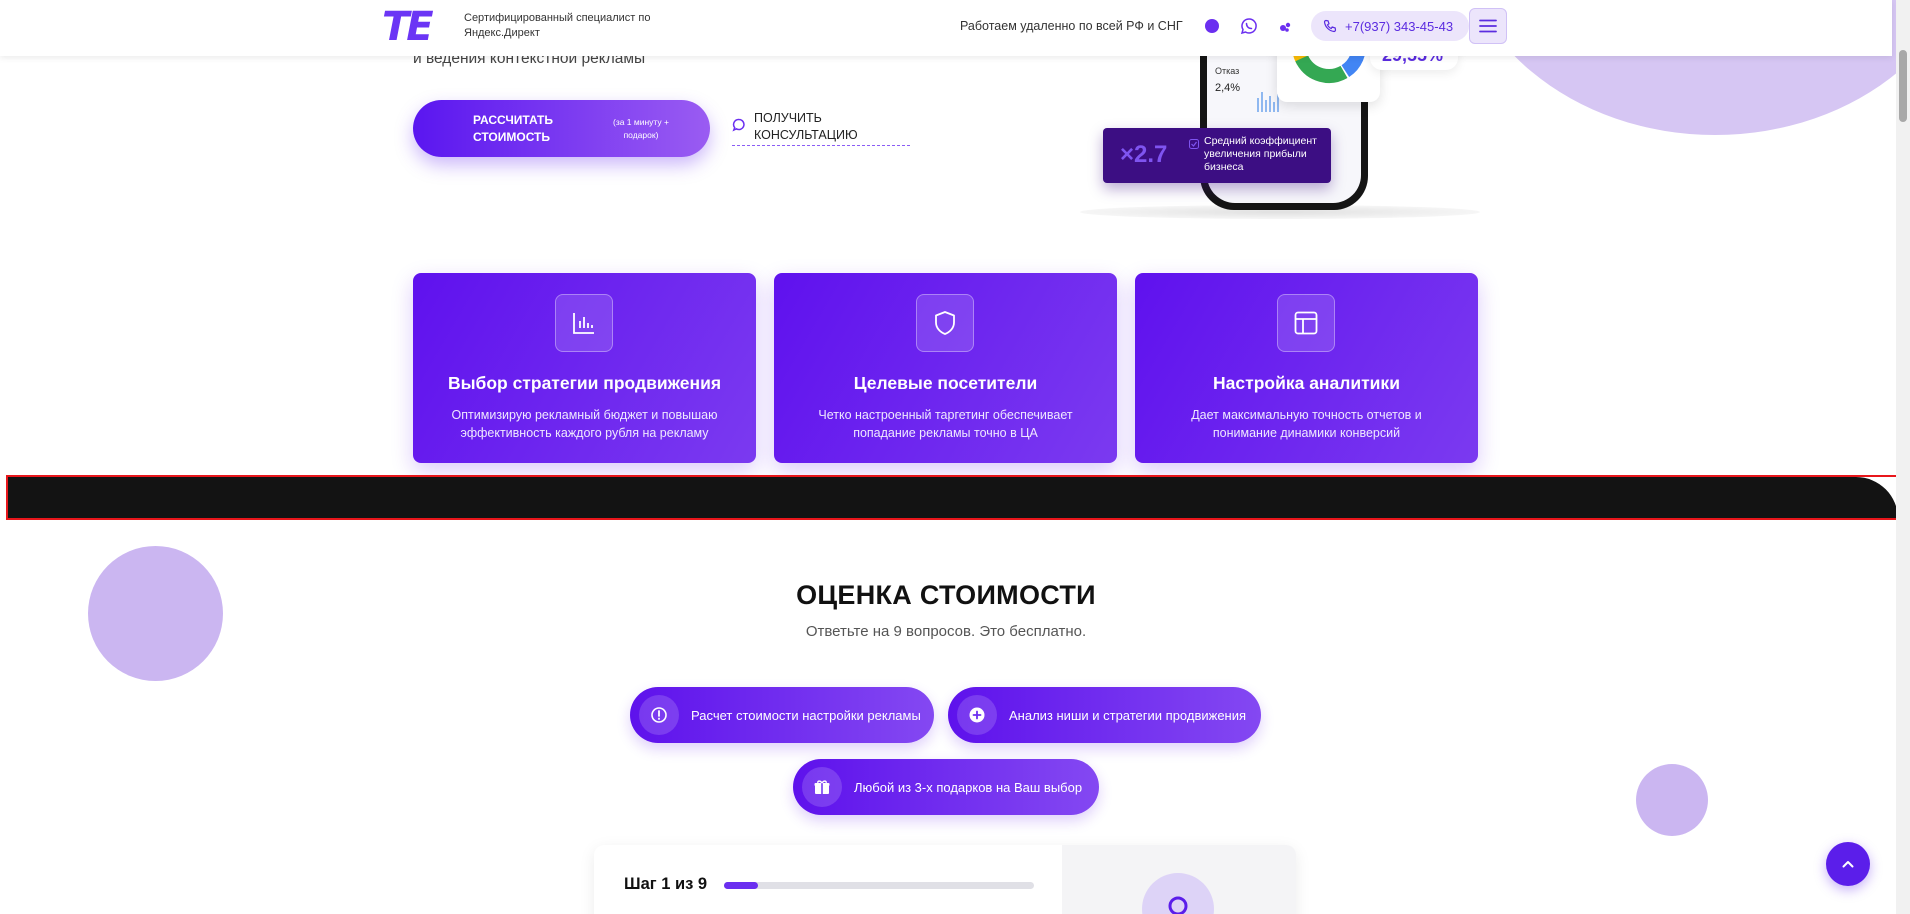  Describe the element at coordinates (1212, 26) in the screenshot. I see `max-icon` at that location.